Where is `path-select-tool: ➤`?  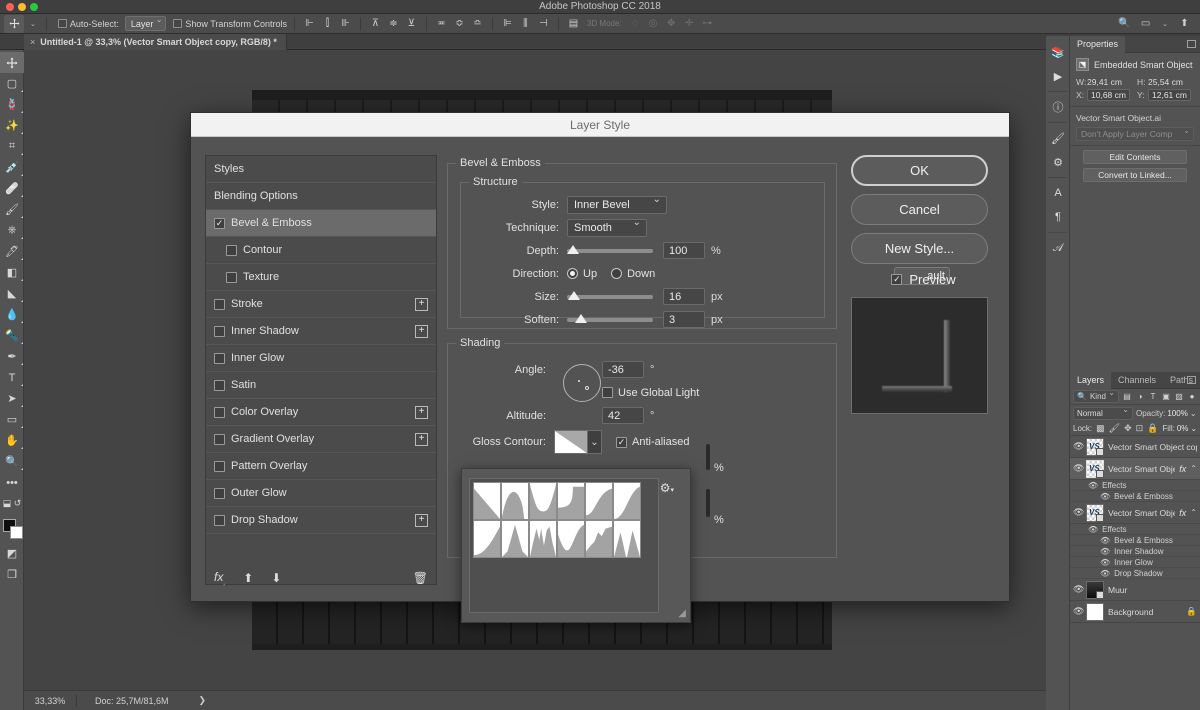 path-select-tool: ➤ is located at coordinates (12, 398).